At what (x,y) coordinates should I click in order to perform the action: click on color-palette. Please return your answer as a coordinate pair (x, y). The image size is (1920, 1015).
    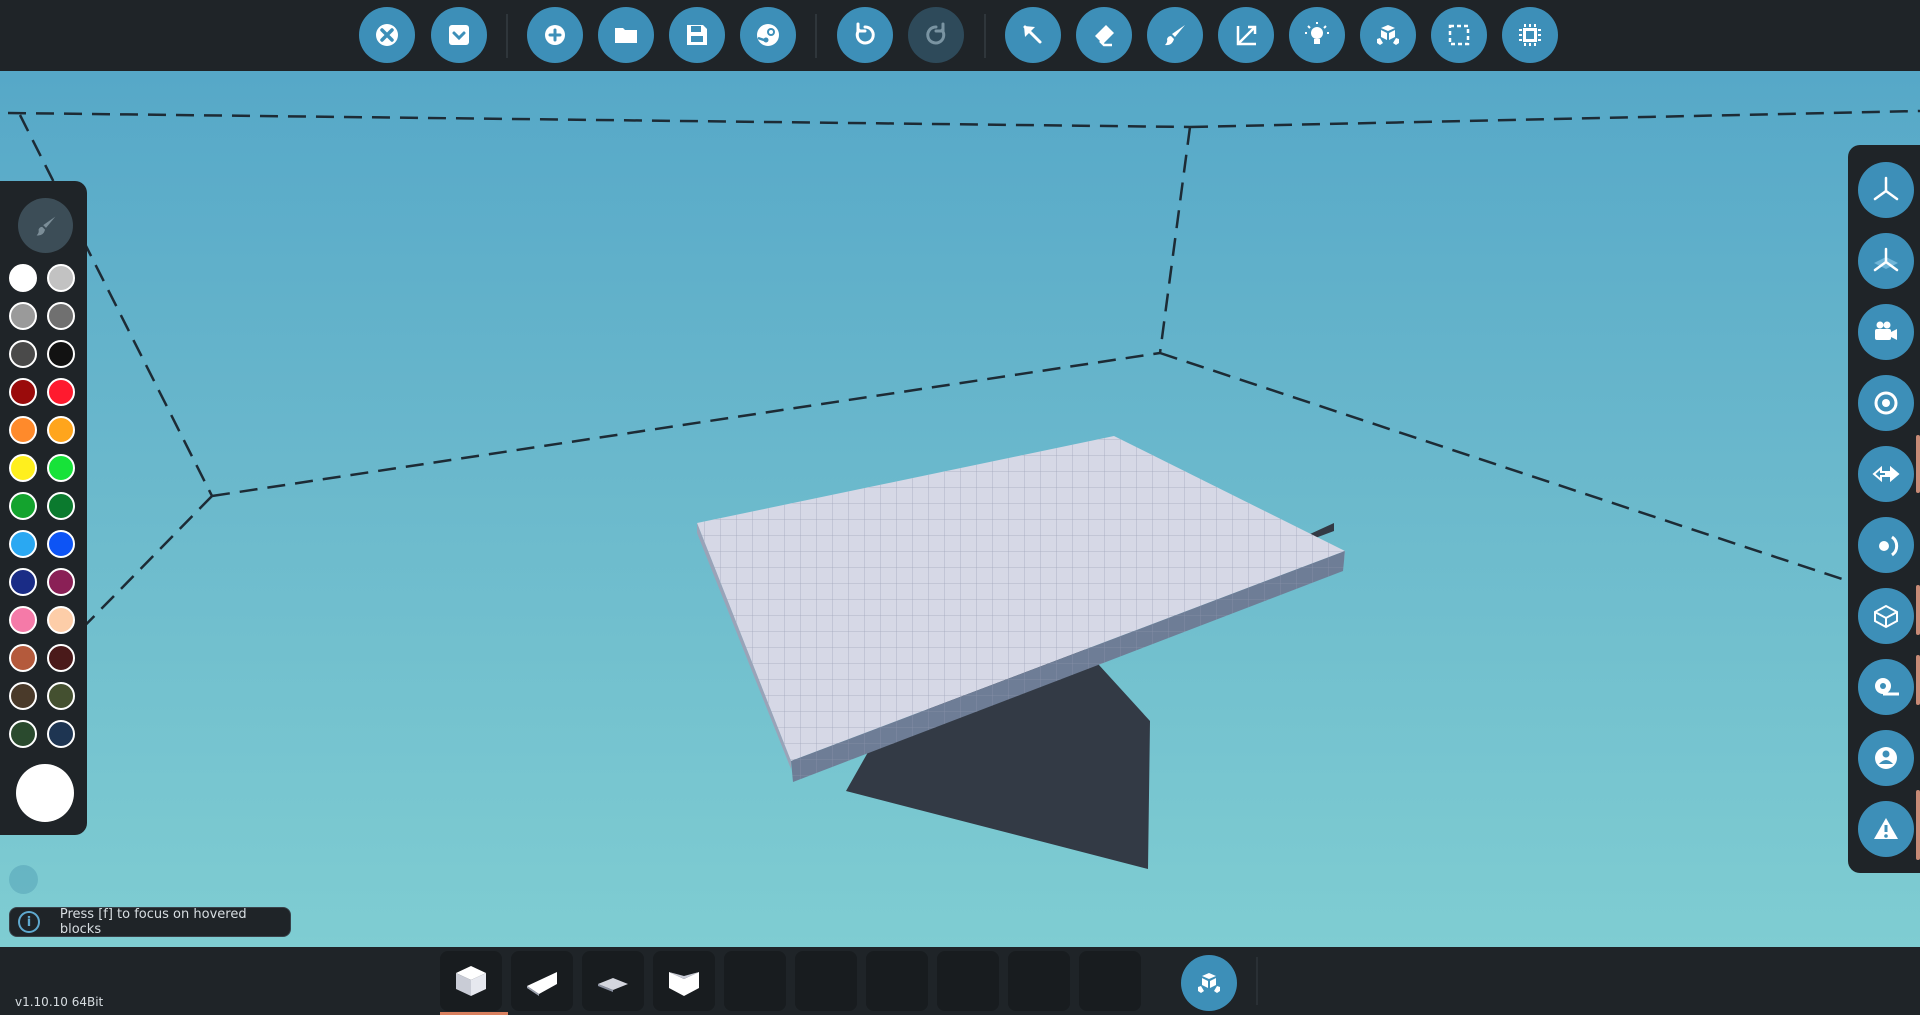
    Looking at the image, I should click on (43, 508).